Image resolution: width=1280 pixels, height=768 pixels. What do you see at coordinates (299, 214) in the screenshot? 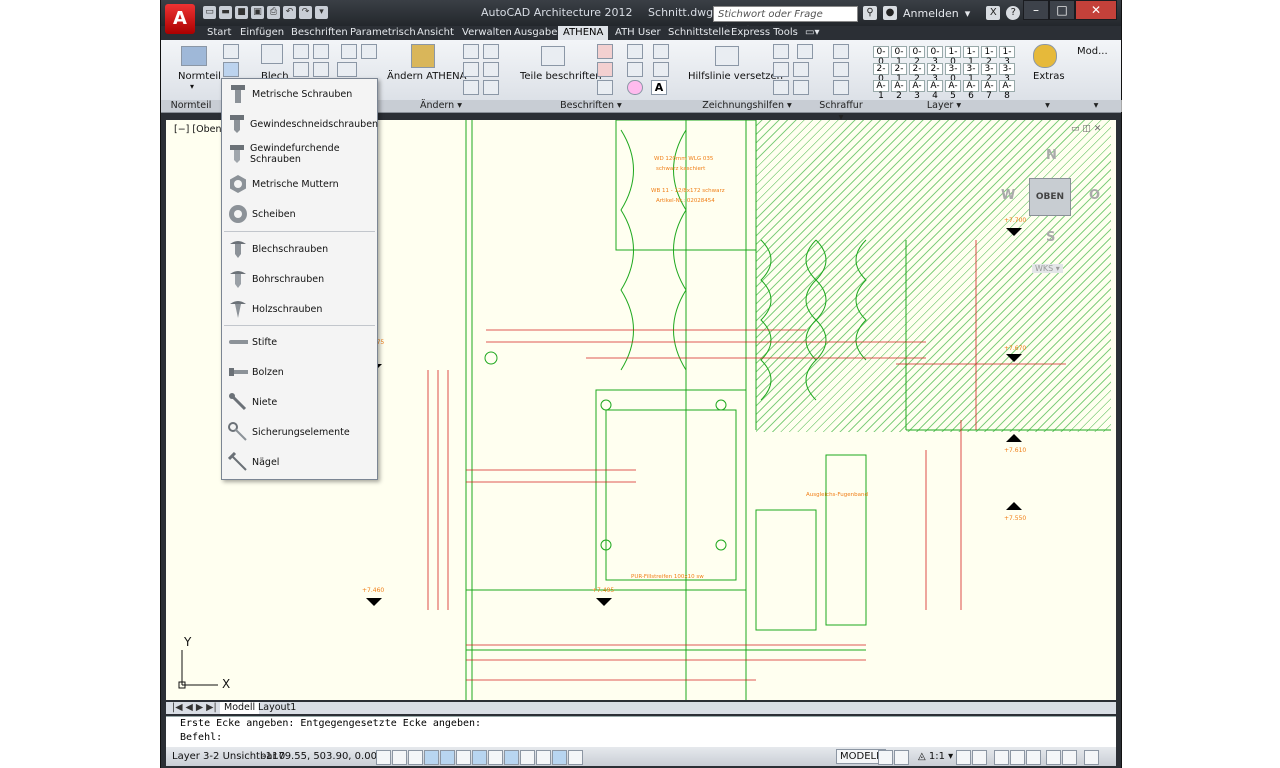
I see `menu-item-washer: Scheiben` at bounding box center [299, 214].